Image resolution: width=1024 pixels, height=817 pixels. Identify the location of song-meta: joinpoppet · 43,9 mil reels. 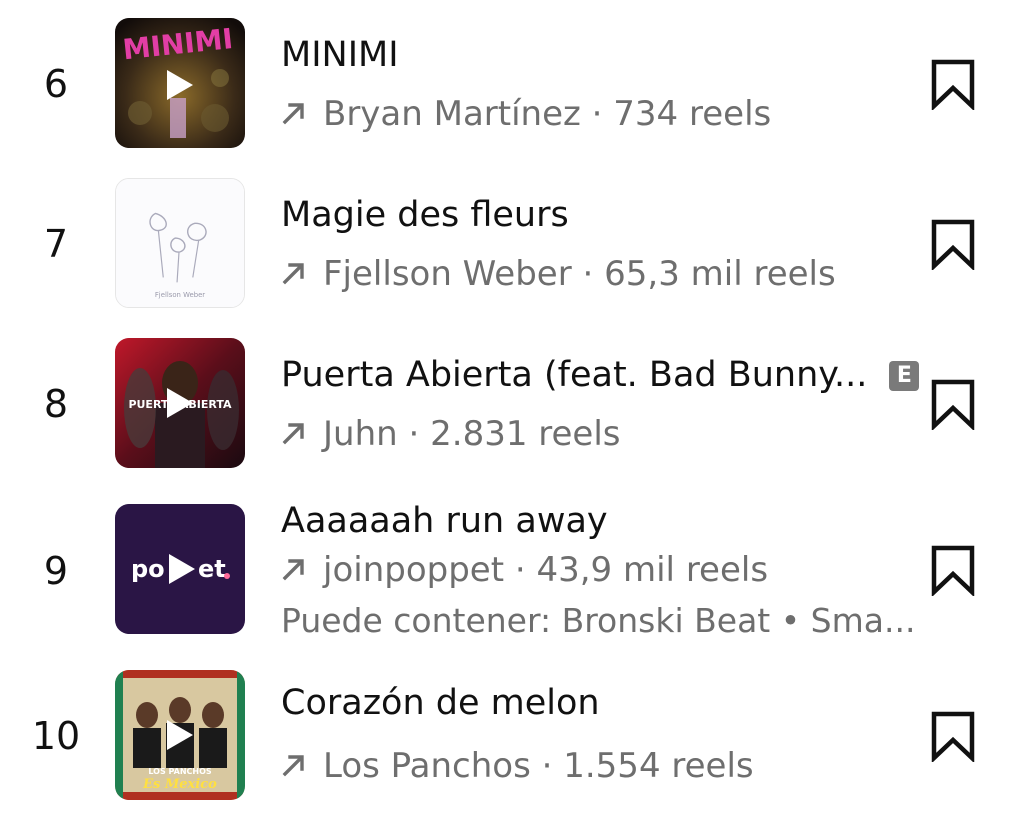
(525, 570).